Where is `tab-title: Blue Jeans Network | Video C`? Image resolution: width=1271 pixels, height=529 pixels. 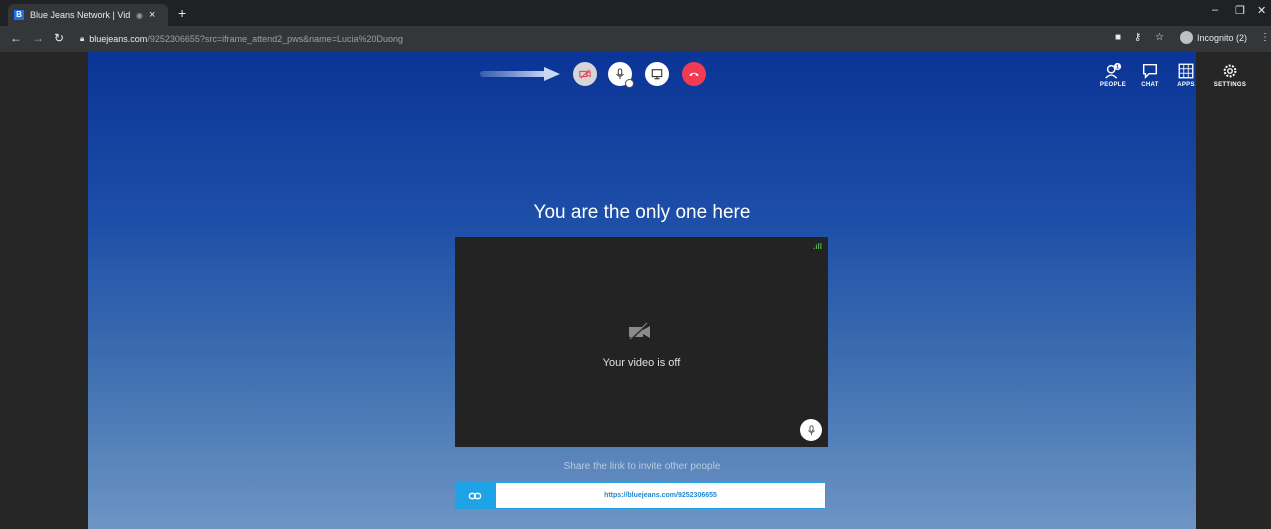 tab-title: Blue Jeans Network | Video C is located at coordinates (80, 15).